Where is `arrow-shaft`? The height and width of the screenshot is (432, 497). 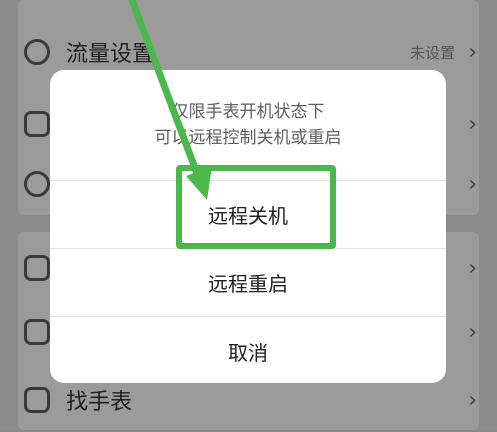 arrow-shaft is located at coordinates (165, 90).